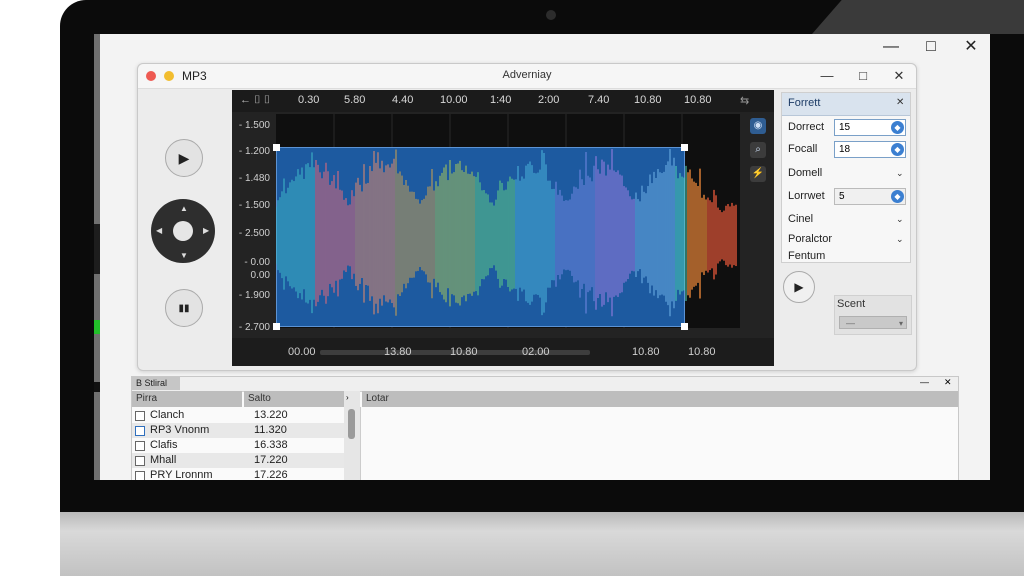 This screenshot has width=1024, height=576. Describe the element at coordinates (810, 239) in the screenshot. I see `format-row-label: Poralctor` at that location.